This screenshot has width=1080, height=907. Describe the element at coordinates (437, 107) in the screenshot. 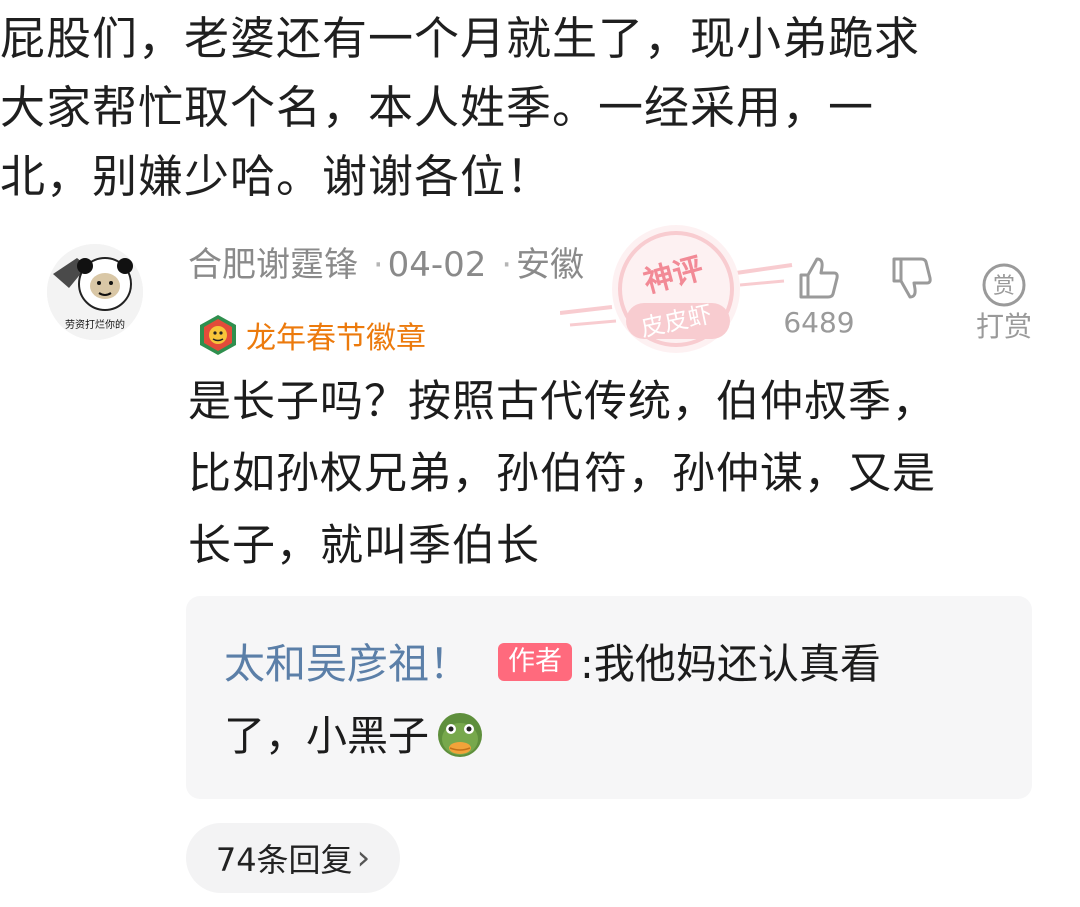

I see `post-line: 大家帮忙取个名，本人姓季。一经采用，一` at that location.